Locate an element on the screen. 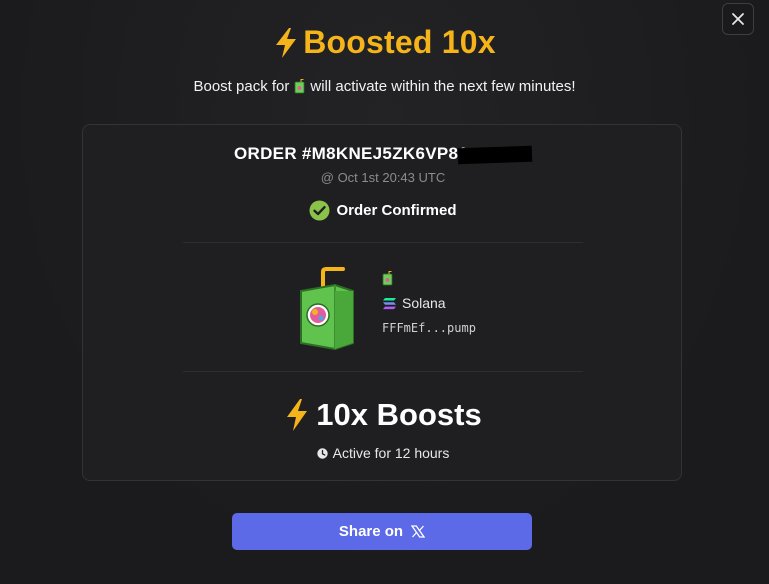 The width and height of the screenshot is (769, 584). redaction-mark is located at coordinates (495, 154).